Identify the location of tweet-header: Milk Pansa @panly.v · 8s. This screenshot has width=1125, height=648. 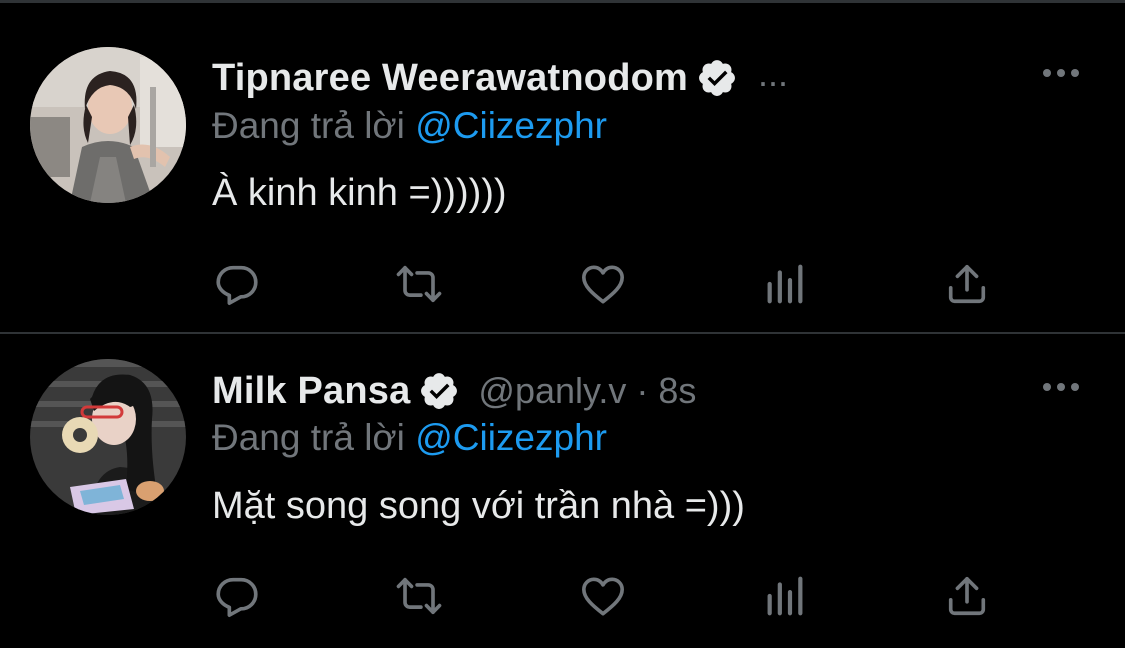
(454, 391).